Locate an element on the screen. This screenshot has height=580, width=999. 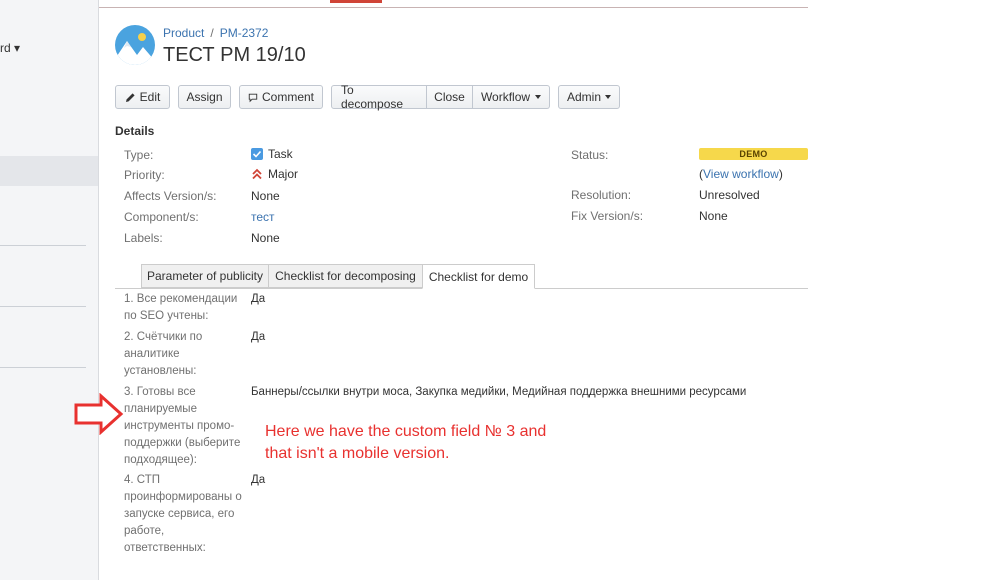
view-workflow-link: View workflow is located at coordinates (741, 174).